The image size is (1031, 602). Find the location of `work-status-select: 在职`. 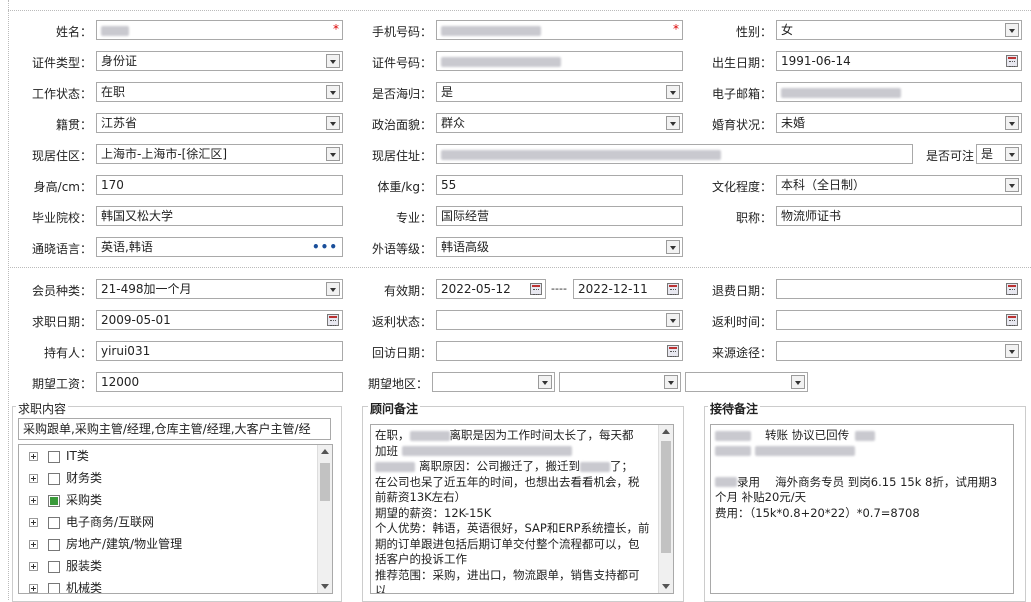

work-status-select: 在职 is located at coordinates (219, 92).